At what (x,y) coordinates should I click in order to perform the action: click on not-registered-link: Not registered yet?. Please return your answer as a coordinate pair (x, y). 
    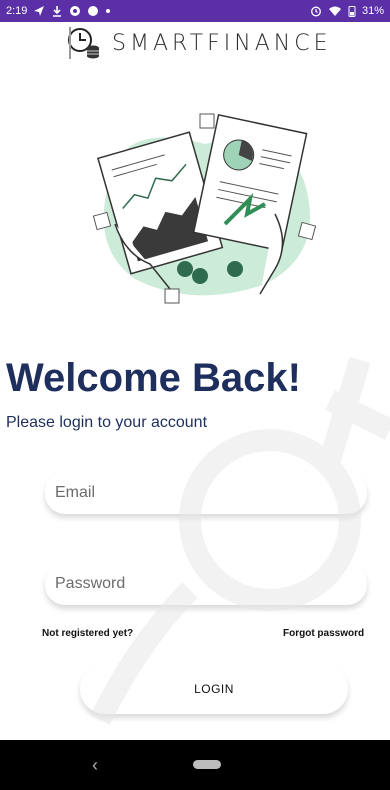
    Looking at the image, I should click on (87, 633).